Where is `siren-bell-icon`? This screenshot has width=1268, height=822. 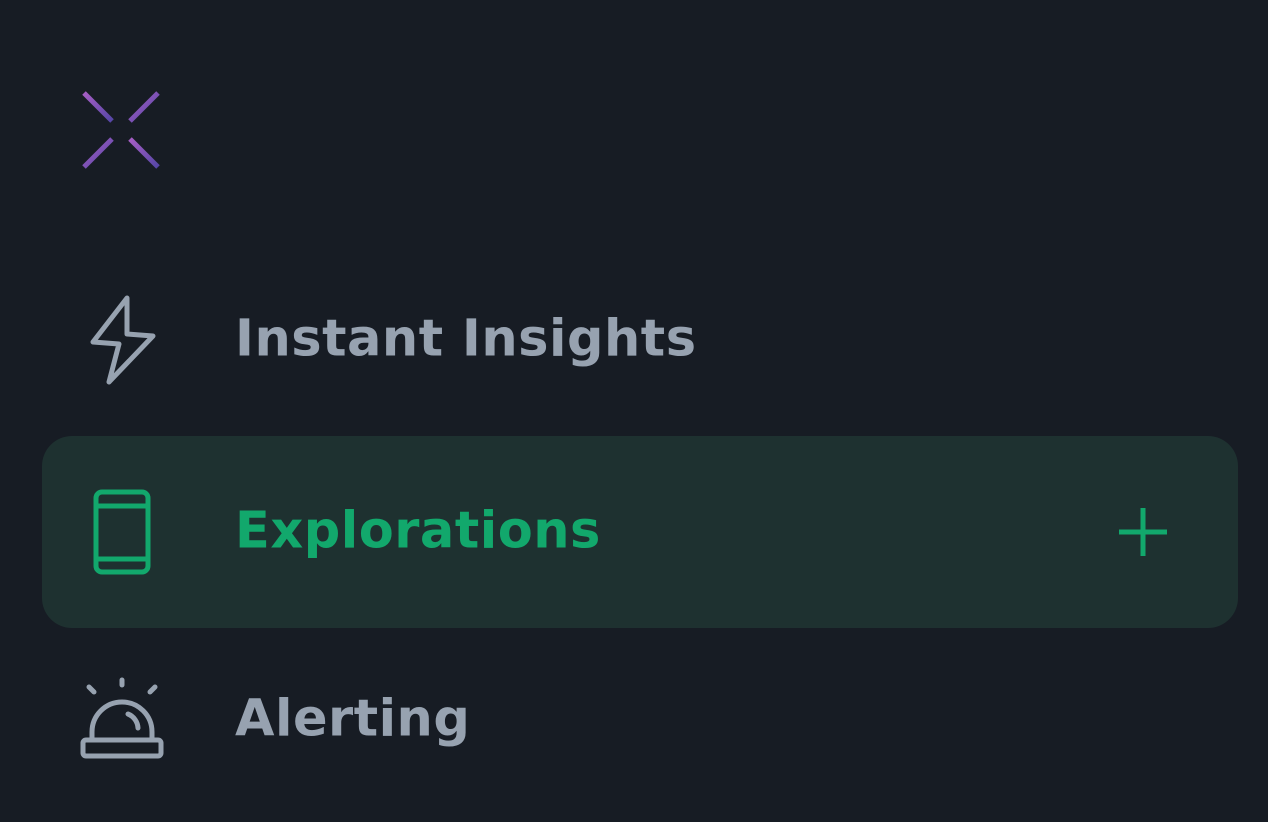
siren-bell-icon is located at coordinates (122, 720).